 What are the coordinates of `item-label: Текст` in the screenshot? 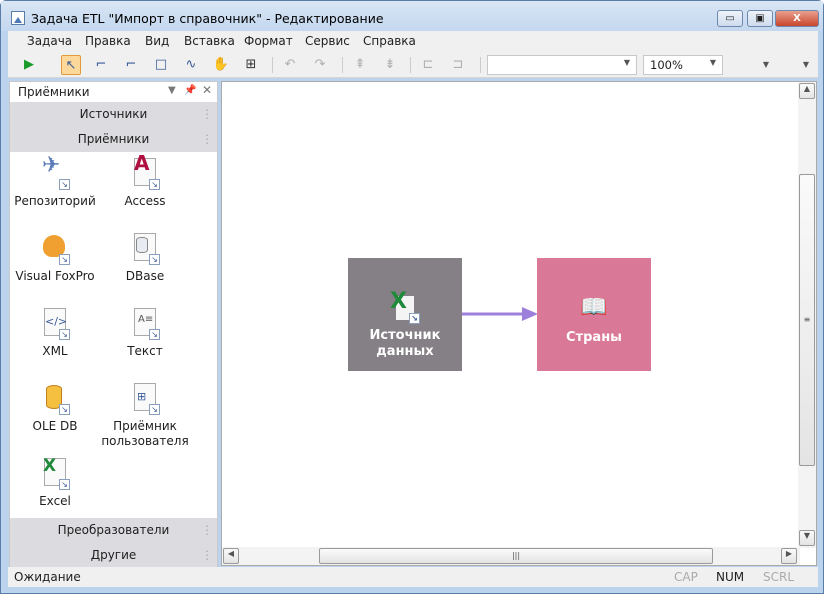 It's located at (145, 351).